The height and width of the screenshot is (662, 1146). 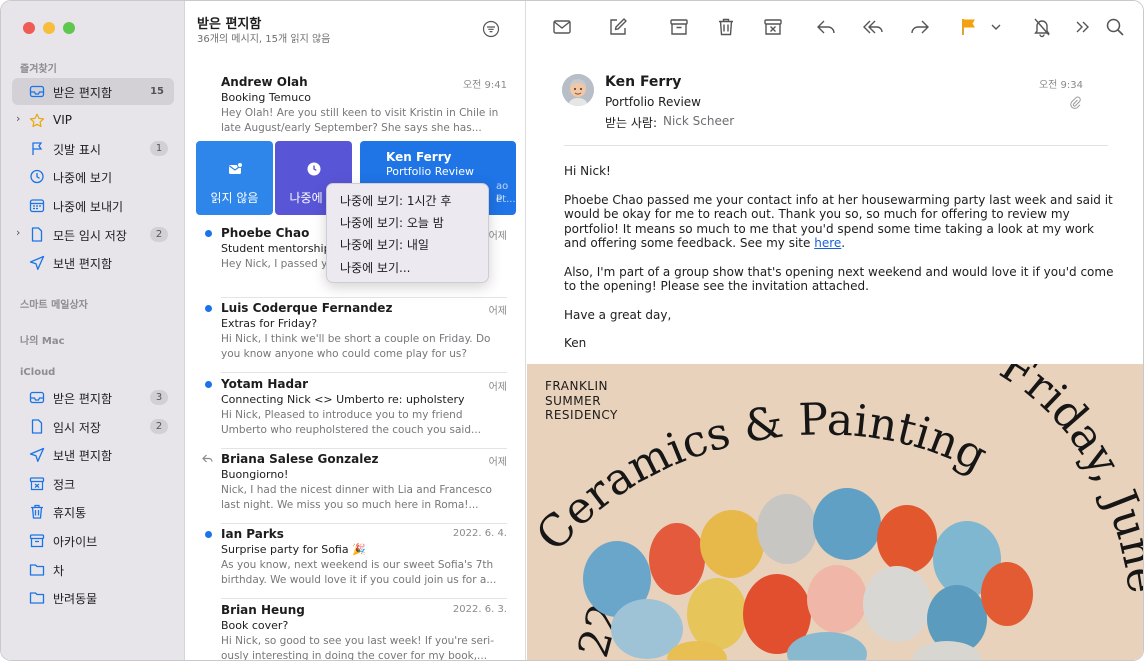 I want to click on sidebar-item-label: 모든 임시 저장, so click(x=90, y=236).